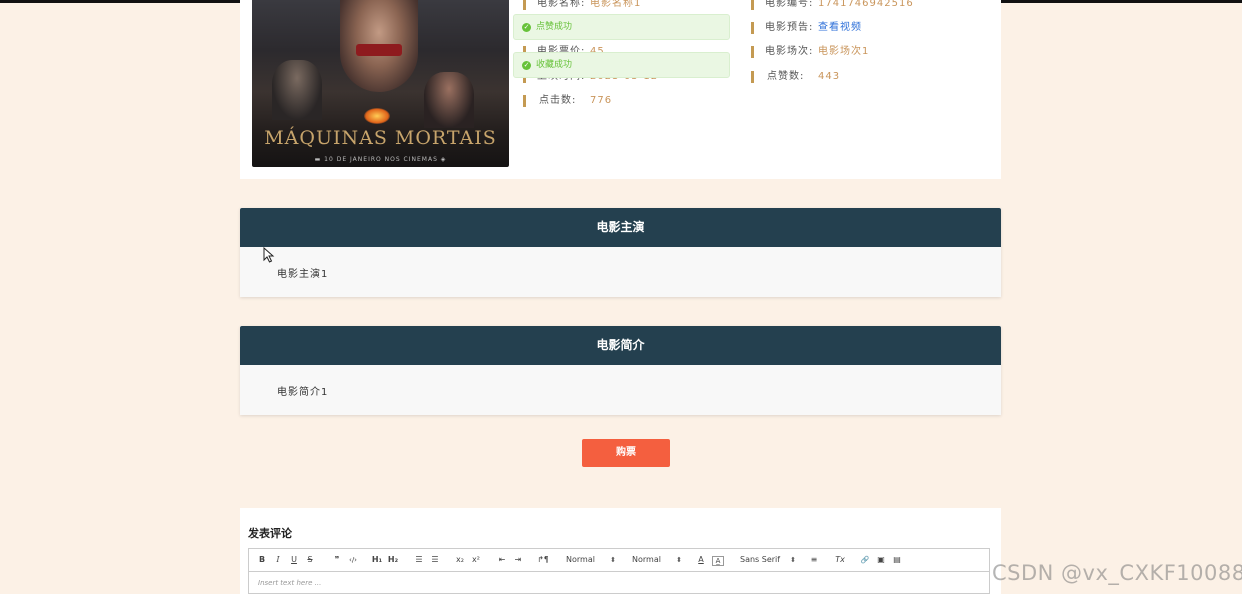  I want to click on section-cast-content: 电影主演1, so click(303, 274).